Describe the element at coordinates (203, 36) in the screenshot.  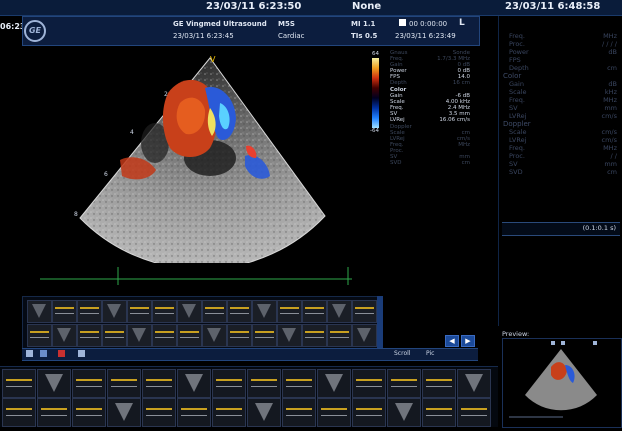
I see `exam-date: 23/03/11 6:23:45` at that location.